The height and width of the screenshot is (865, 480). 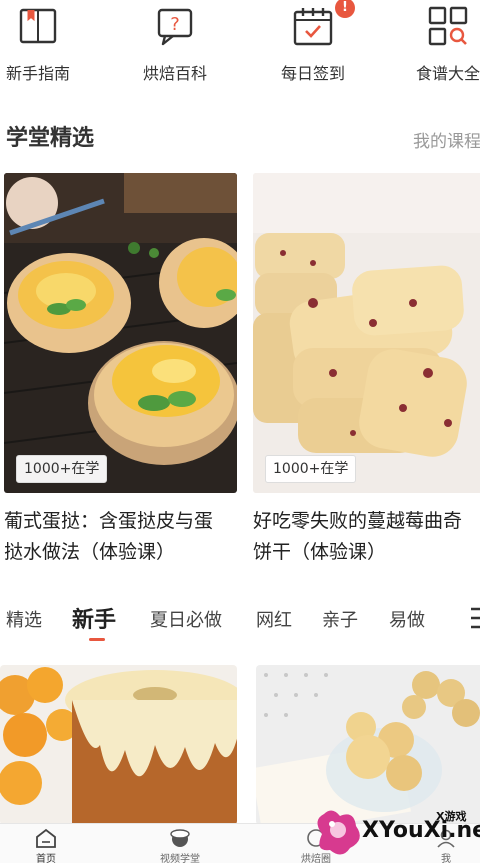 What do you see at coordinates (447, 73) in the screenshot?
I see `quick-entry-label: 食谱大全` at bounding box center [447, 73].